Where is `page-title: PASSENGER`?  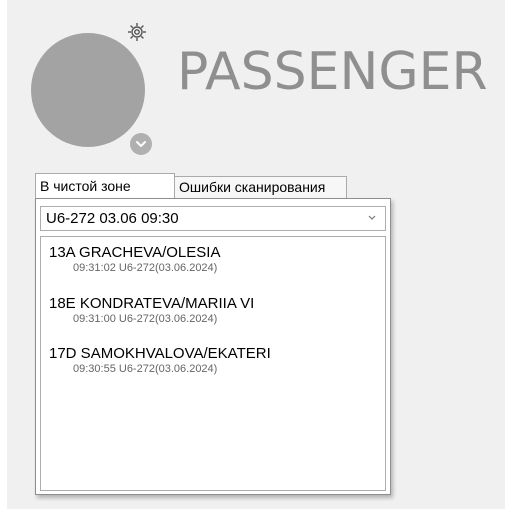 page-title: PASSENGER is located at coordinates (332, 72).